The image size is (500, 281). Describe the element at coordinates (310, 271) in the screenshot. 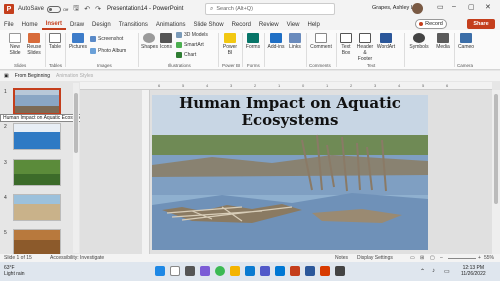

I see `word-icon` at that location.